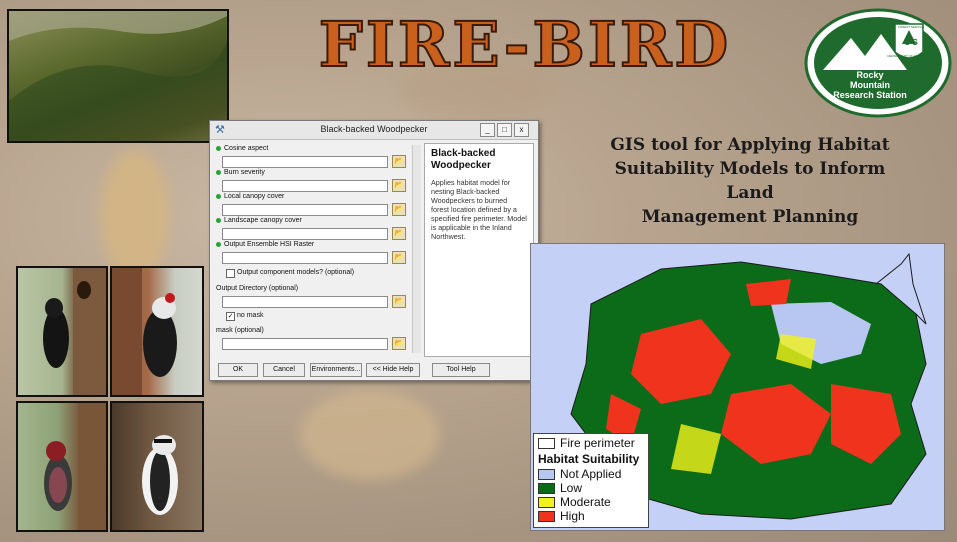 This screenshot has width=957, height=542. I want to click on logo-name-line: Rocky, so click(870, 75).